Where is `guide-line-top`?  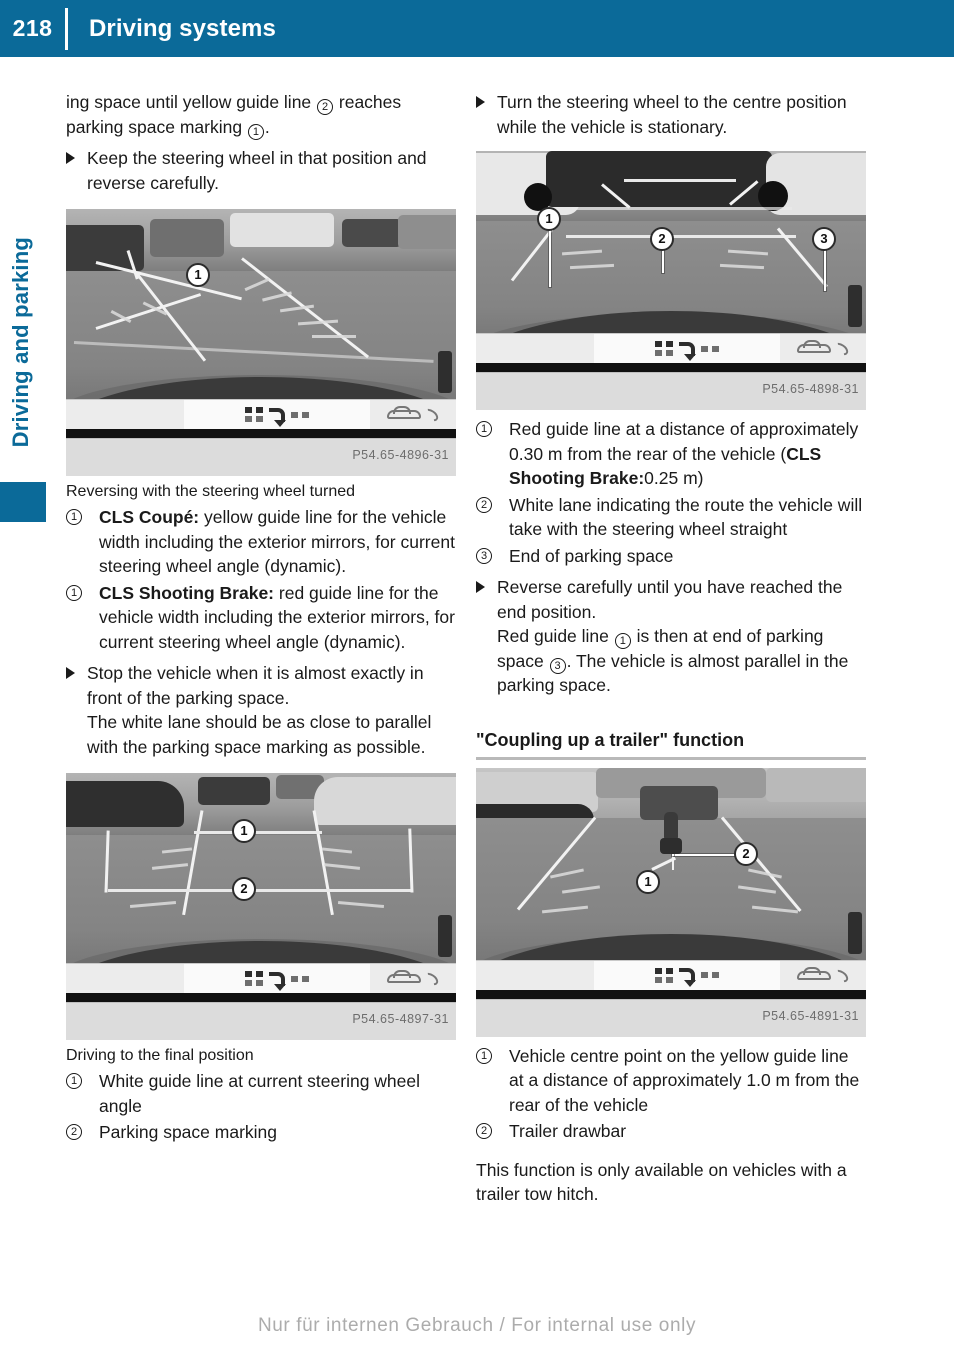 guide-line-top is located at coordinates (258, 832).